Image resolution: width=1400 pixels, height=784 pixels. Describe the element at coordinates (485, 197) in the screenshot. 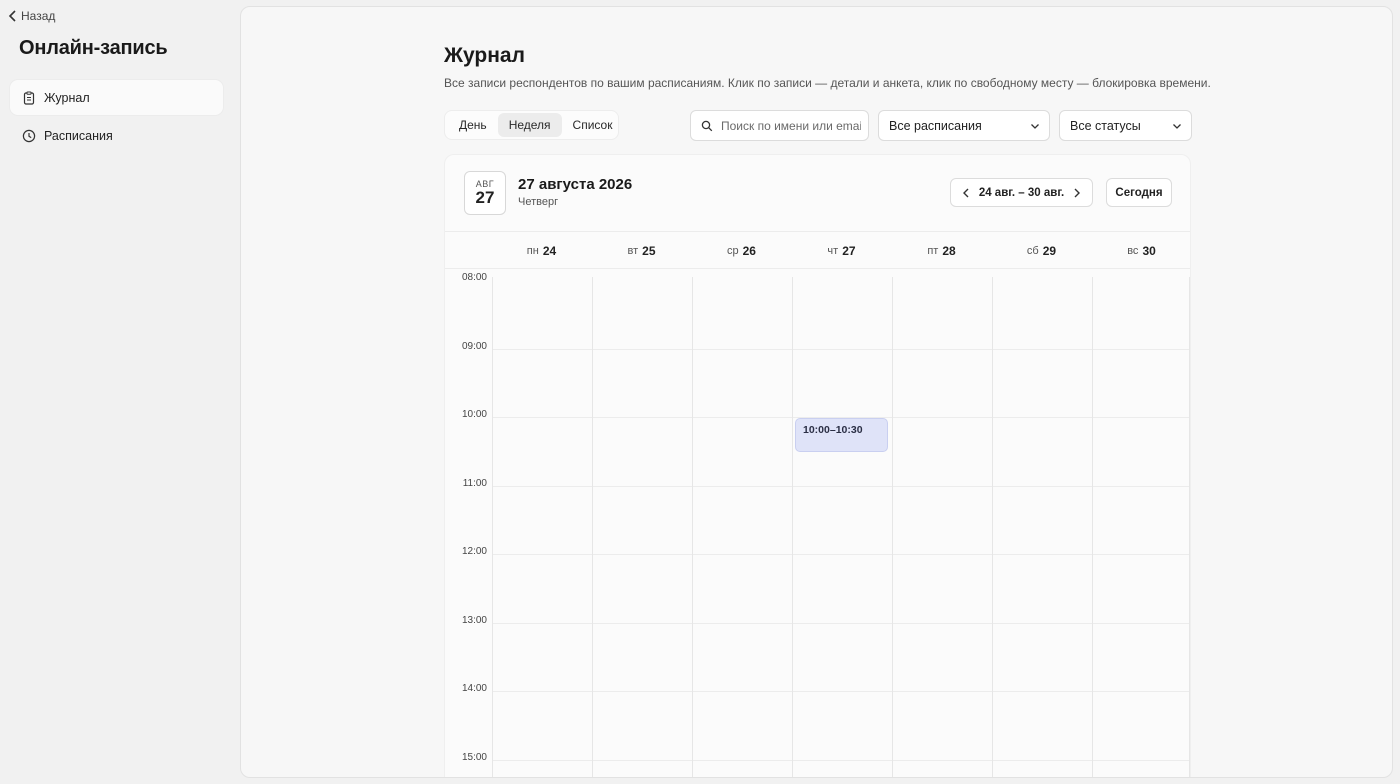

I see `date-badge-day: 27` at that location.